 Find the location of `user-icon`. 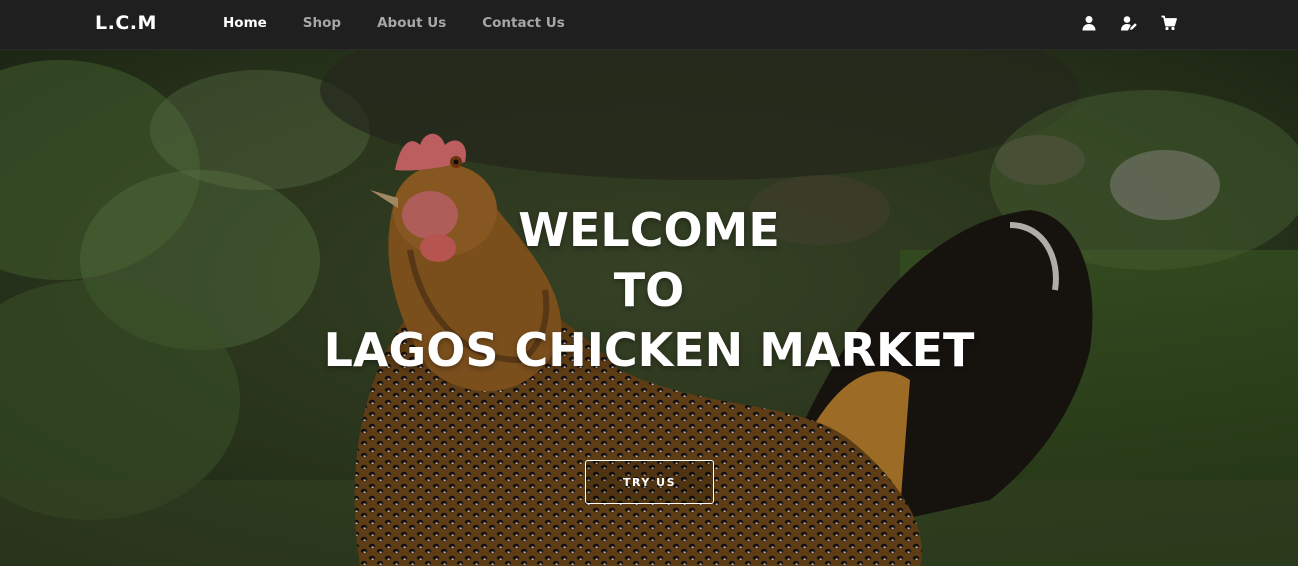

user-icon is located at coordinates (1089, 23).